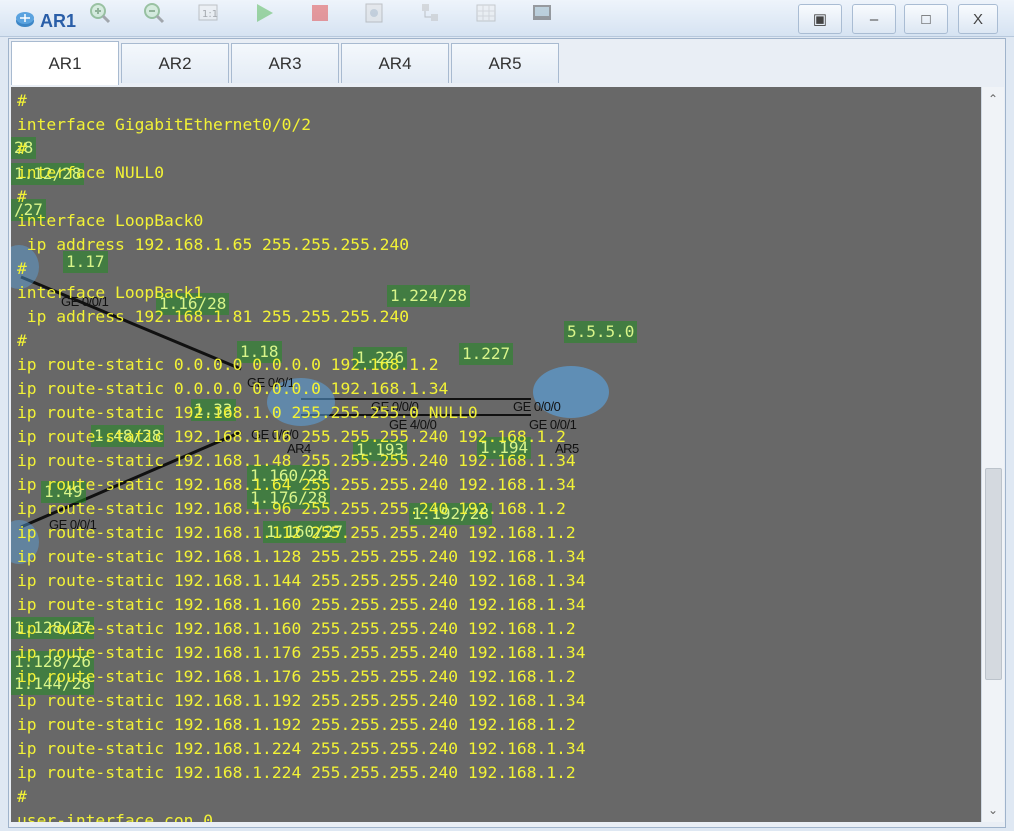 The height and width of the screenshot is (831, 1014). What do you see at coordinates (820, 19) in the screenshot?
I see `restore-button: ▣` at bounding box center [820, 19].